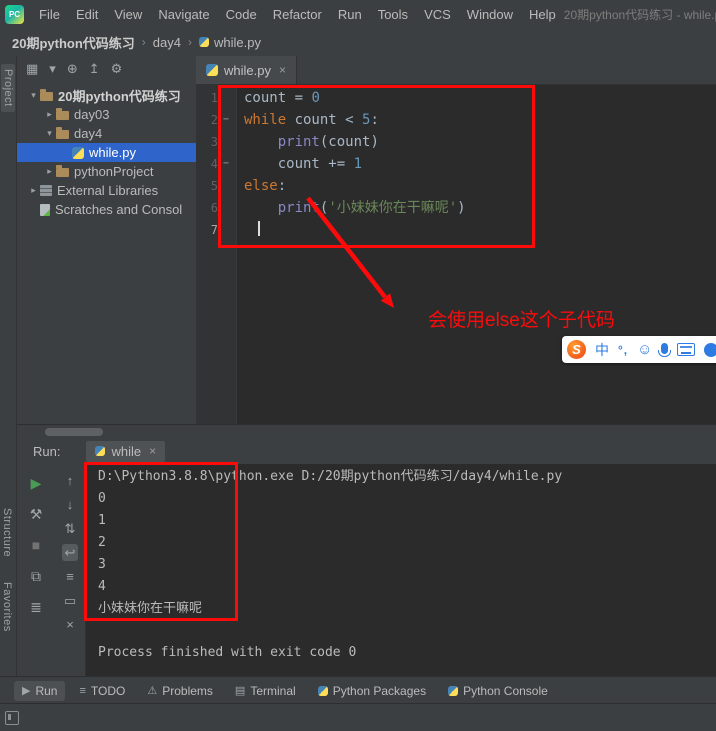 The image size is (716, 731). What do you see at coordinates (46, 190) in the screenshot?
I see `library-icon` at bounding box center [46, 190].